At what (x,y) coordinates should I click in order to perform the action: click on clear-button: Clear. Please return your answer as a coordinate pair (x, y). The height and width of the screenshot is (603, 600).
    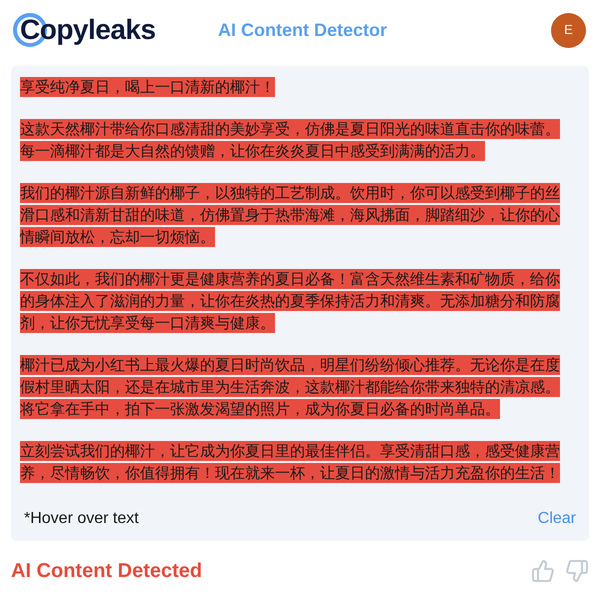
    Looking at the image, I should click on (557, 519).